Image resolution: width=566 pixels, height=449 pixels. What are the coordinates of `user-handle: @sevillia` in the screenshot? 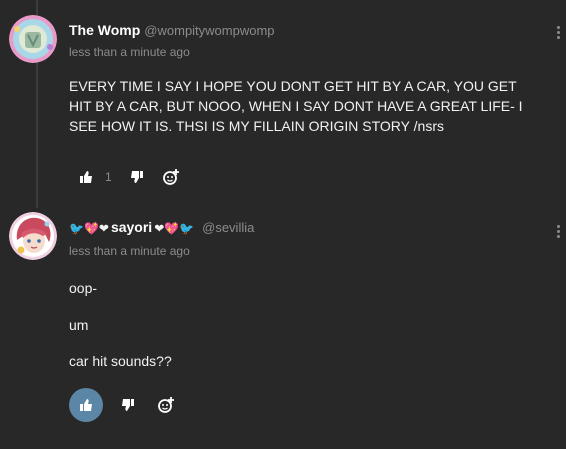 It's located at (228, 227).